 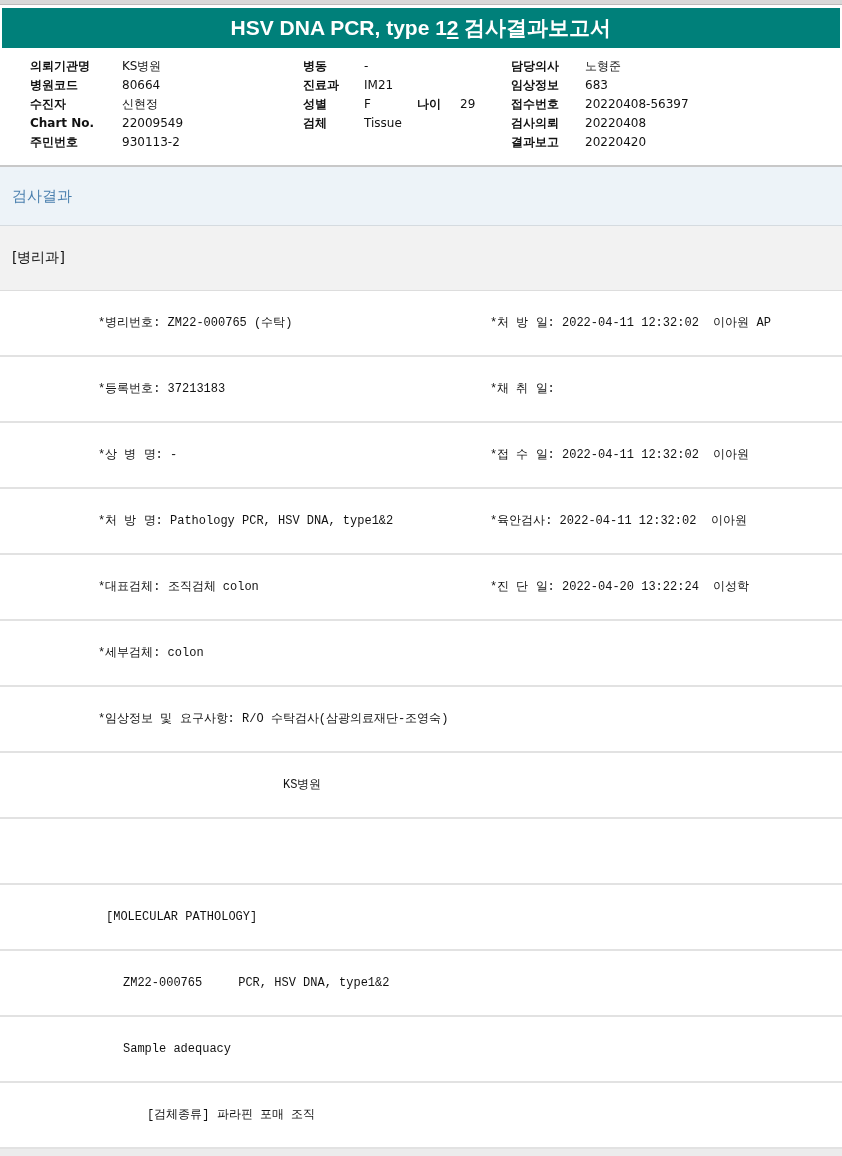 I want to click on report-text: KS병원, so click(x=302, y=785).